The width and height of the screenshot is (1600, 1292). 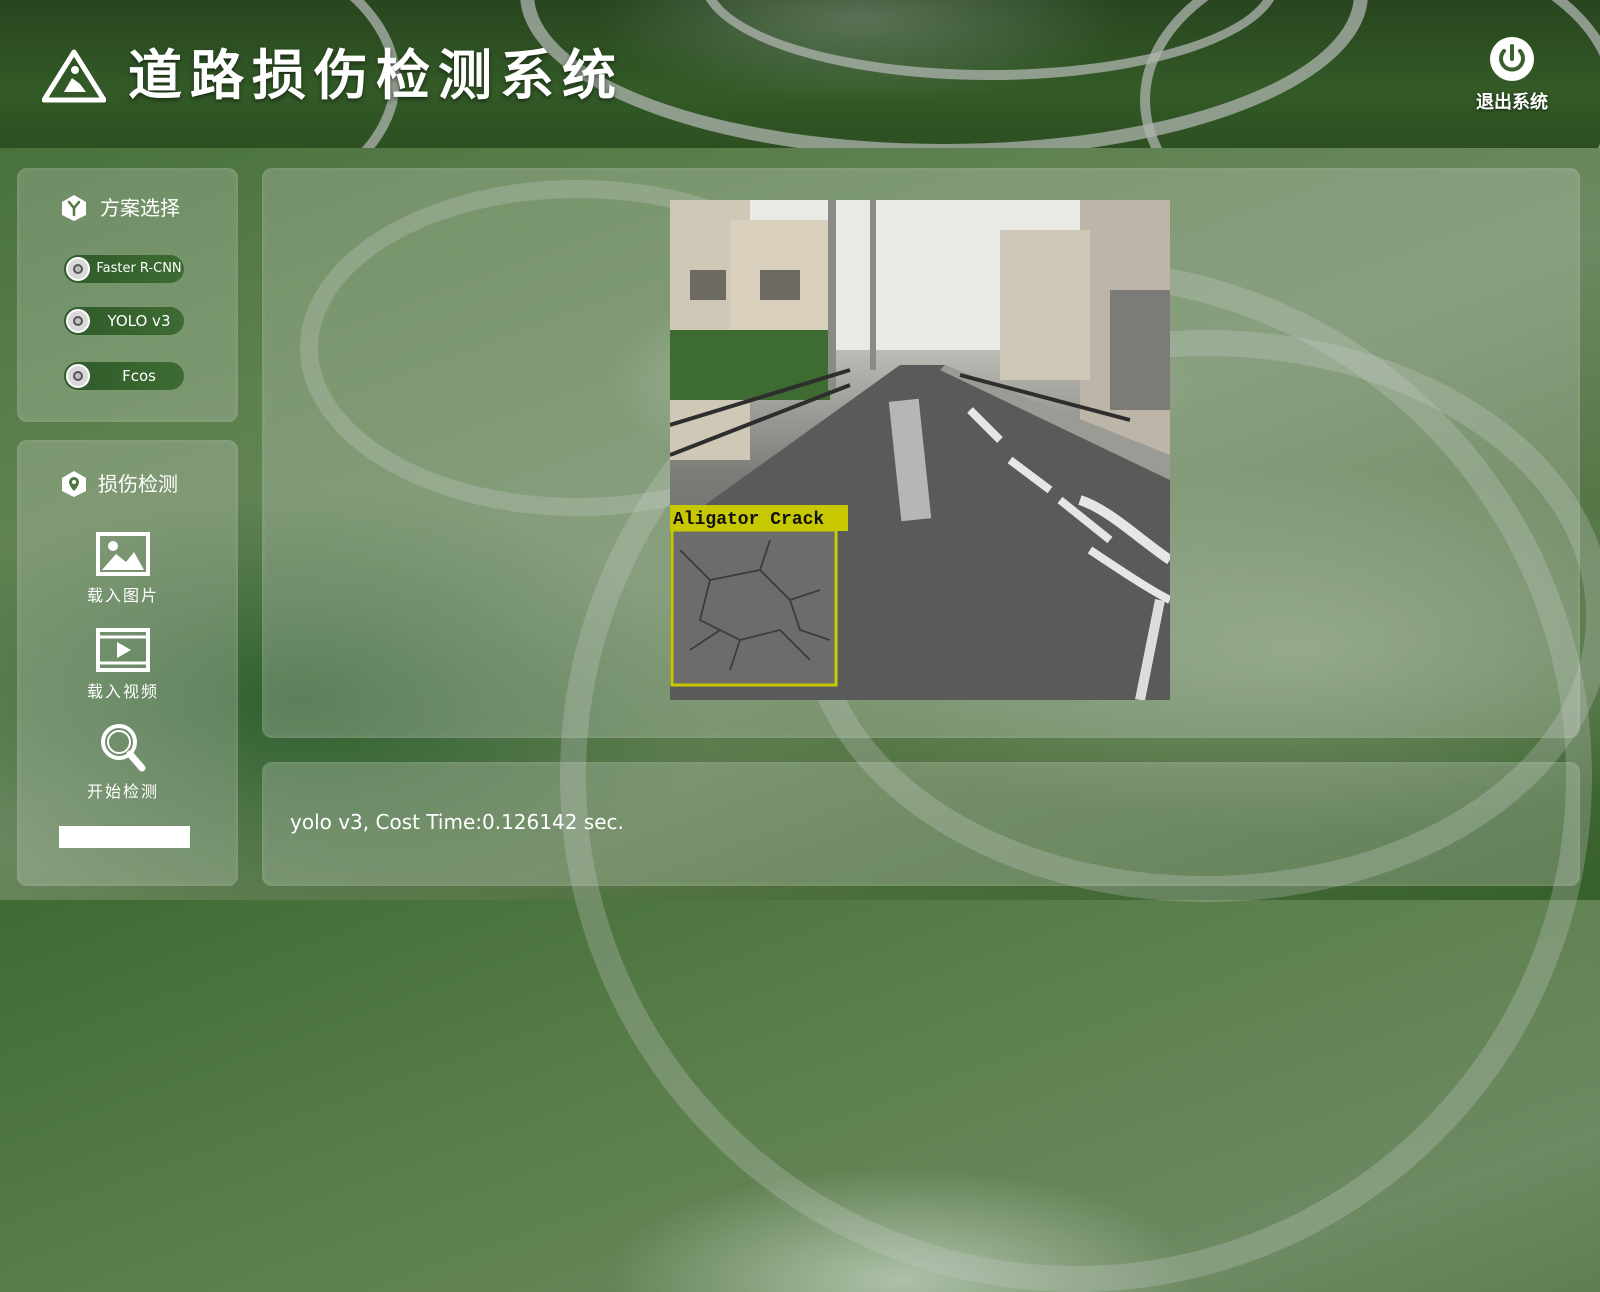 I want to click on exit-label: 退出系统, so click(x=1512, y=102).